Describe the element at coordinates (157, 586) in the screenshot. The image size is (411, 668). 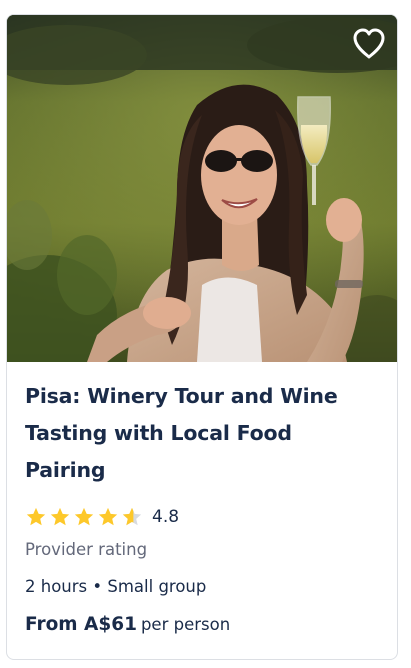
I see `group-size: Small group` at that location.